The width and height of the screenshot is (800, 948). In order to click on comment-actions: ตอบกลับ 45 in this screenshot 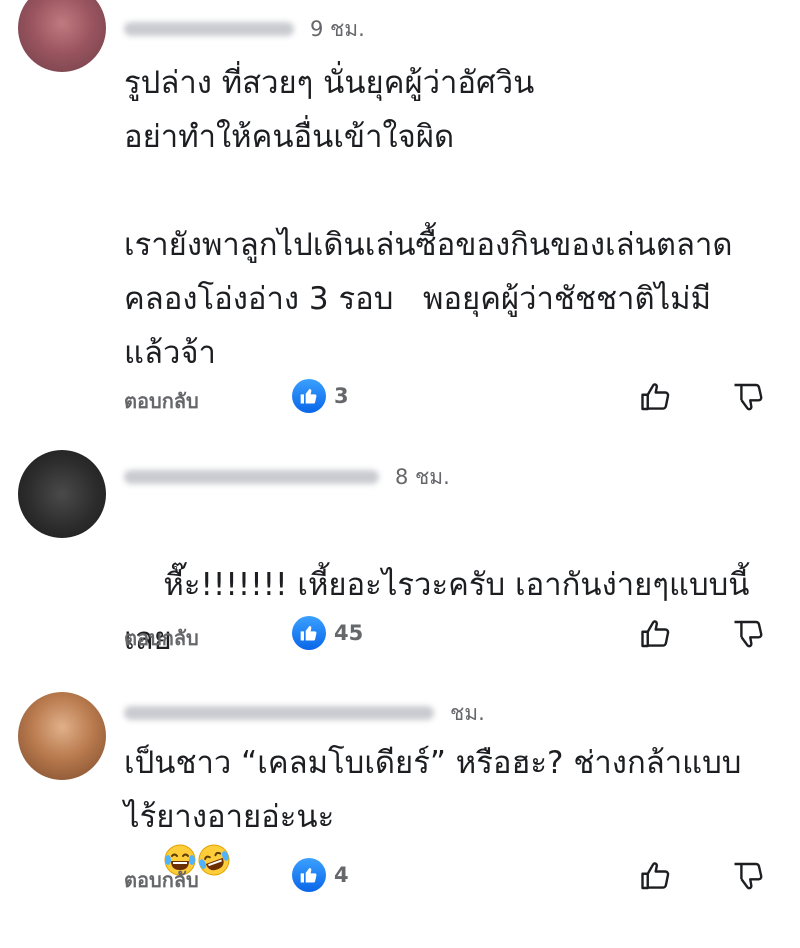, I will do `click(452, 634)`.